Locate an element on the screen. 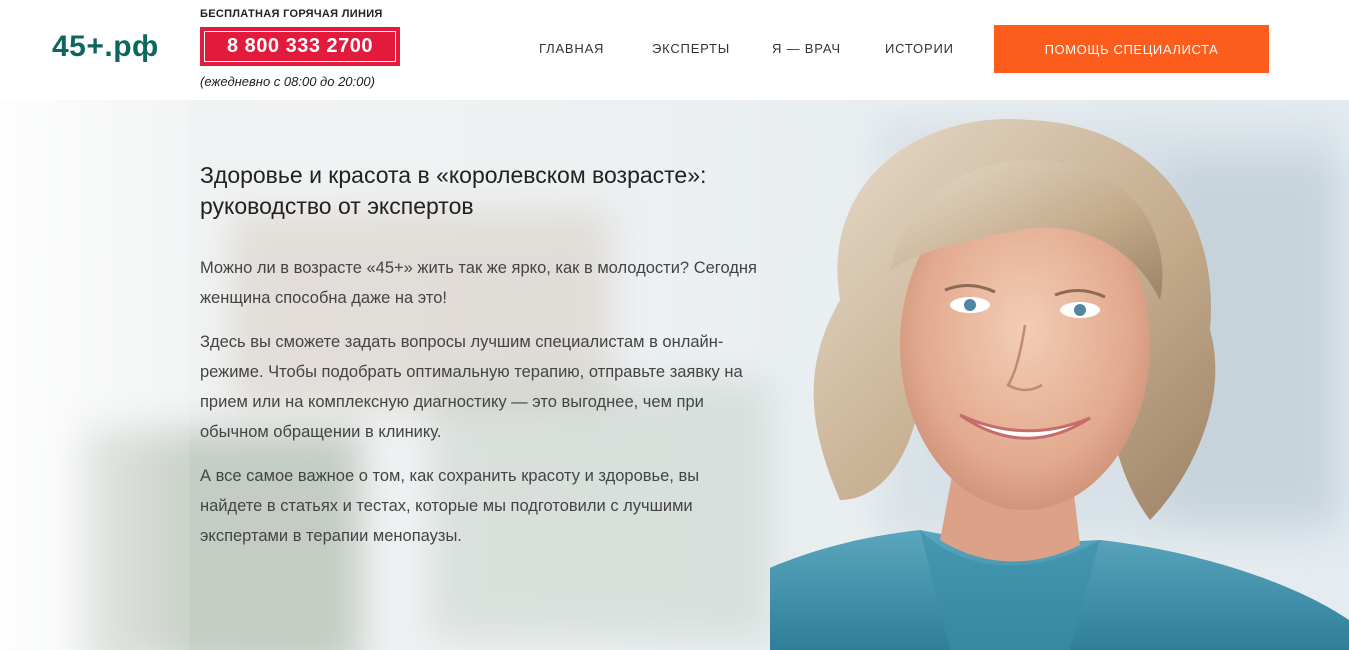  hotline-label: БЕСПЛАТНАЯ ГОРЯЧАЯ ЛИНИЯ is located at coordinates (291, 14).